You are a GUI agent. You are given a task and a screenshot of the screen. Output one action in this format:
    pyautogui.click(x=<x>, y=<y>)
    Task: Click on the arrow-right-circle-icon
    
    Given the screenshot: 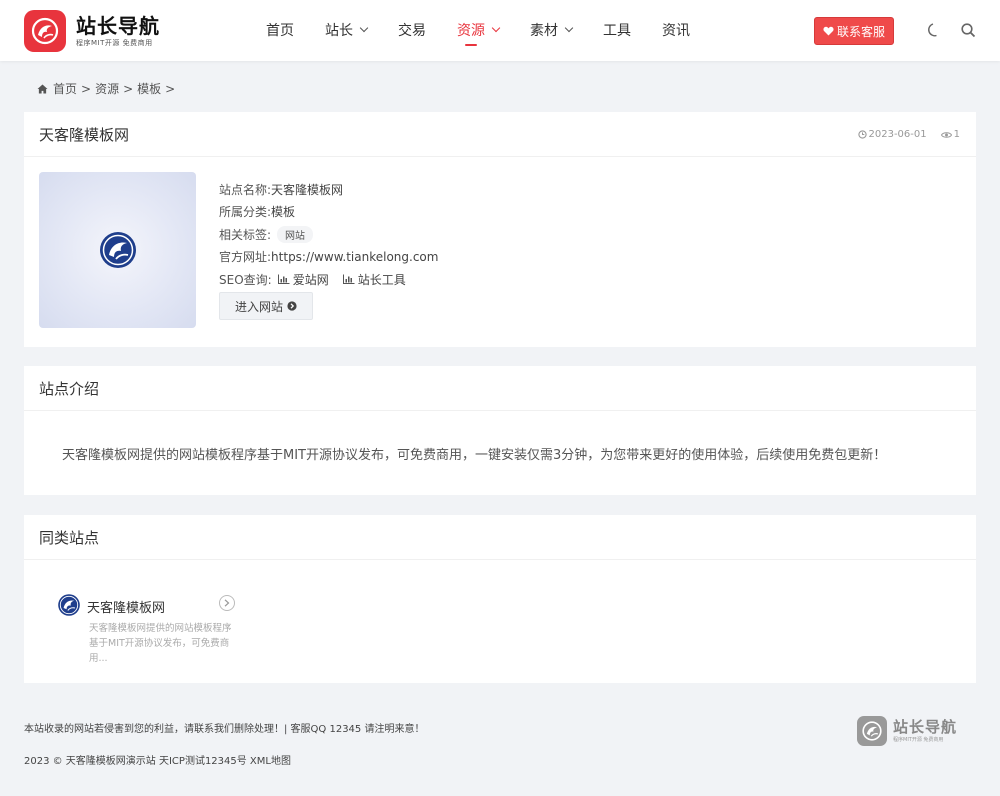 What is the action you would take?
    pyautogui.click(x=292, y=306)
    